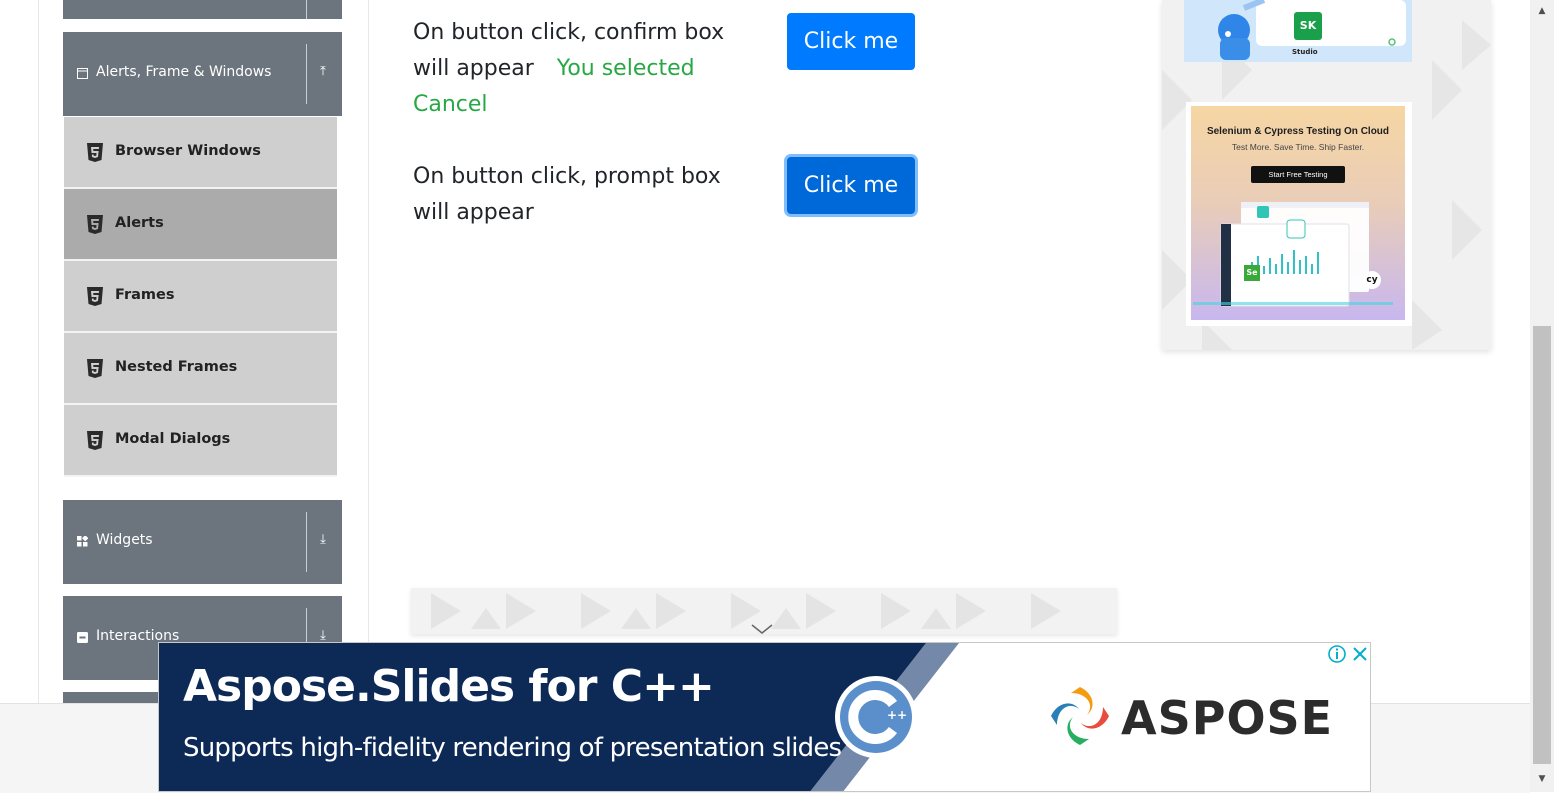 The image size is (1554, 793). Describe the element at coordinates (625, 68) in the screenshot. I see `confirm-result-prefix: You selected` at that location.